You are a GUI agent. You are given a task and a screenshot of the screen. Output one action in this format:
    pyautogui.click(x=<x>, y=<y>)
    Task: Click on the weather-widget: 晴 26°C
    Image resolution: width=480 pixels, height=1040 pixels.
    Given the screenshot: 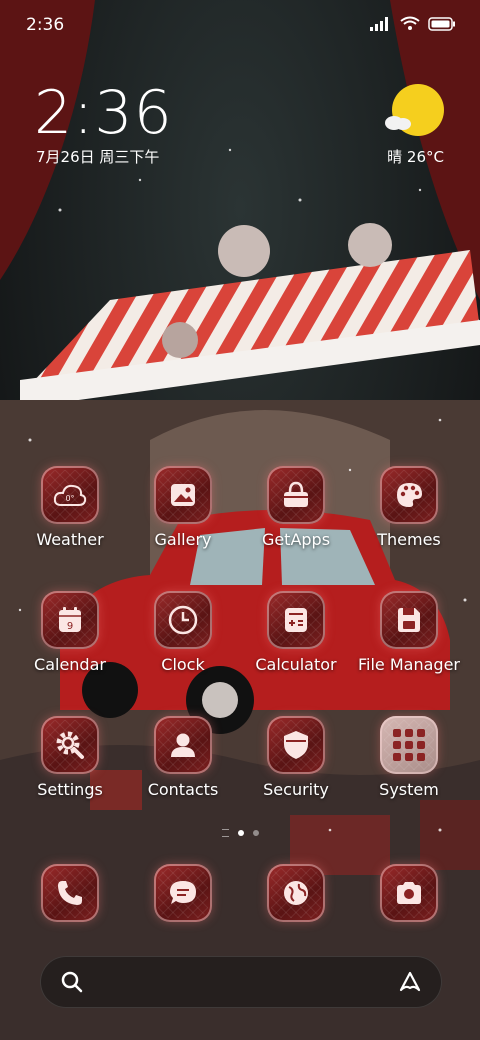 What is the action you would take?
    pyautogui.click(x=399, y=125)
    